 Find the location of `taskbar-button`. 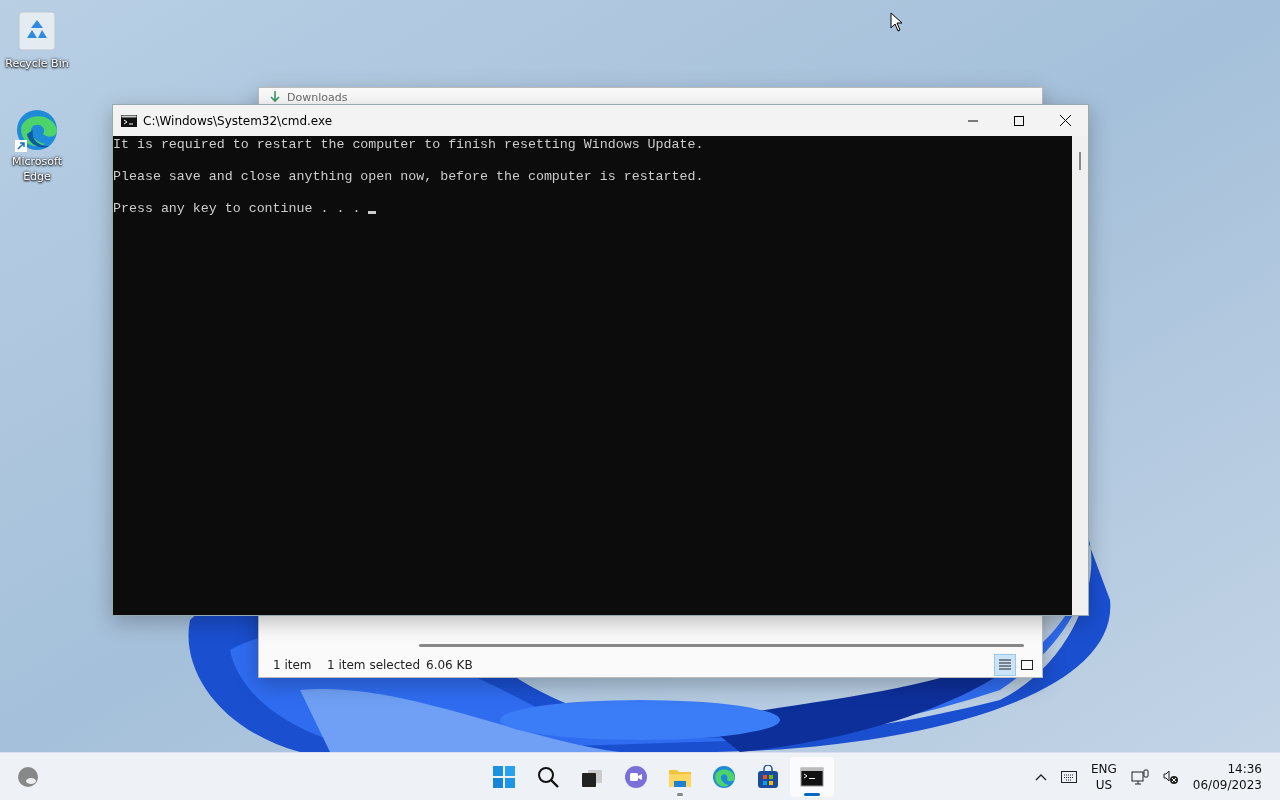

taskbar-button is located at coordinates (812, 776).